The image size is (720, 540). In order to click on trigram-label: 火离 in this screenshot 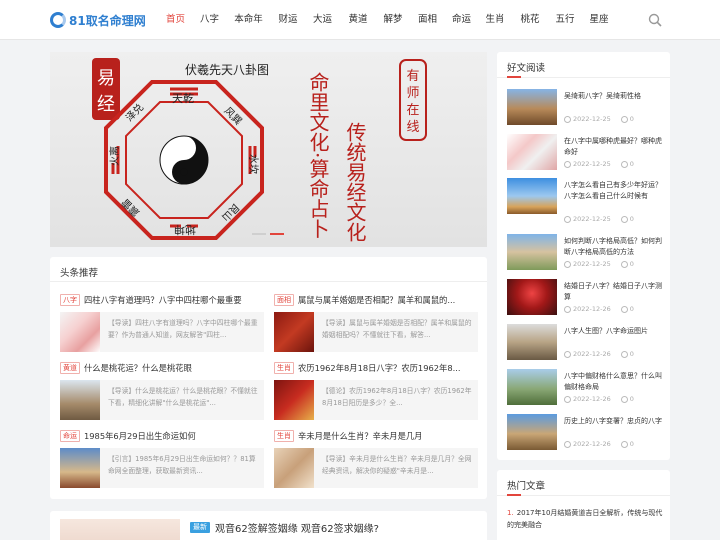, I will do `click(114, 156)`.